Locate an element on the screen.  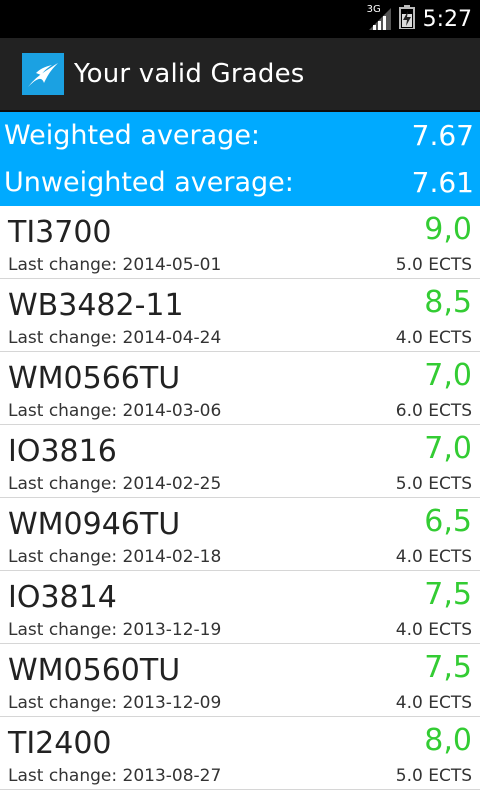
weighted-average-value: 7.67 is located at coordinates (442, 135).